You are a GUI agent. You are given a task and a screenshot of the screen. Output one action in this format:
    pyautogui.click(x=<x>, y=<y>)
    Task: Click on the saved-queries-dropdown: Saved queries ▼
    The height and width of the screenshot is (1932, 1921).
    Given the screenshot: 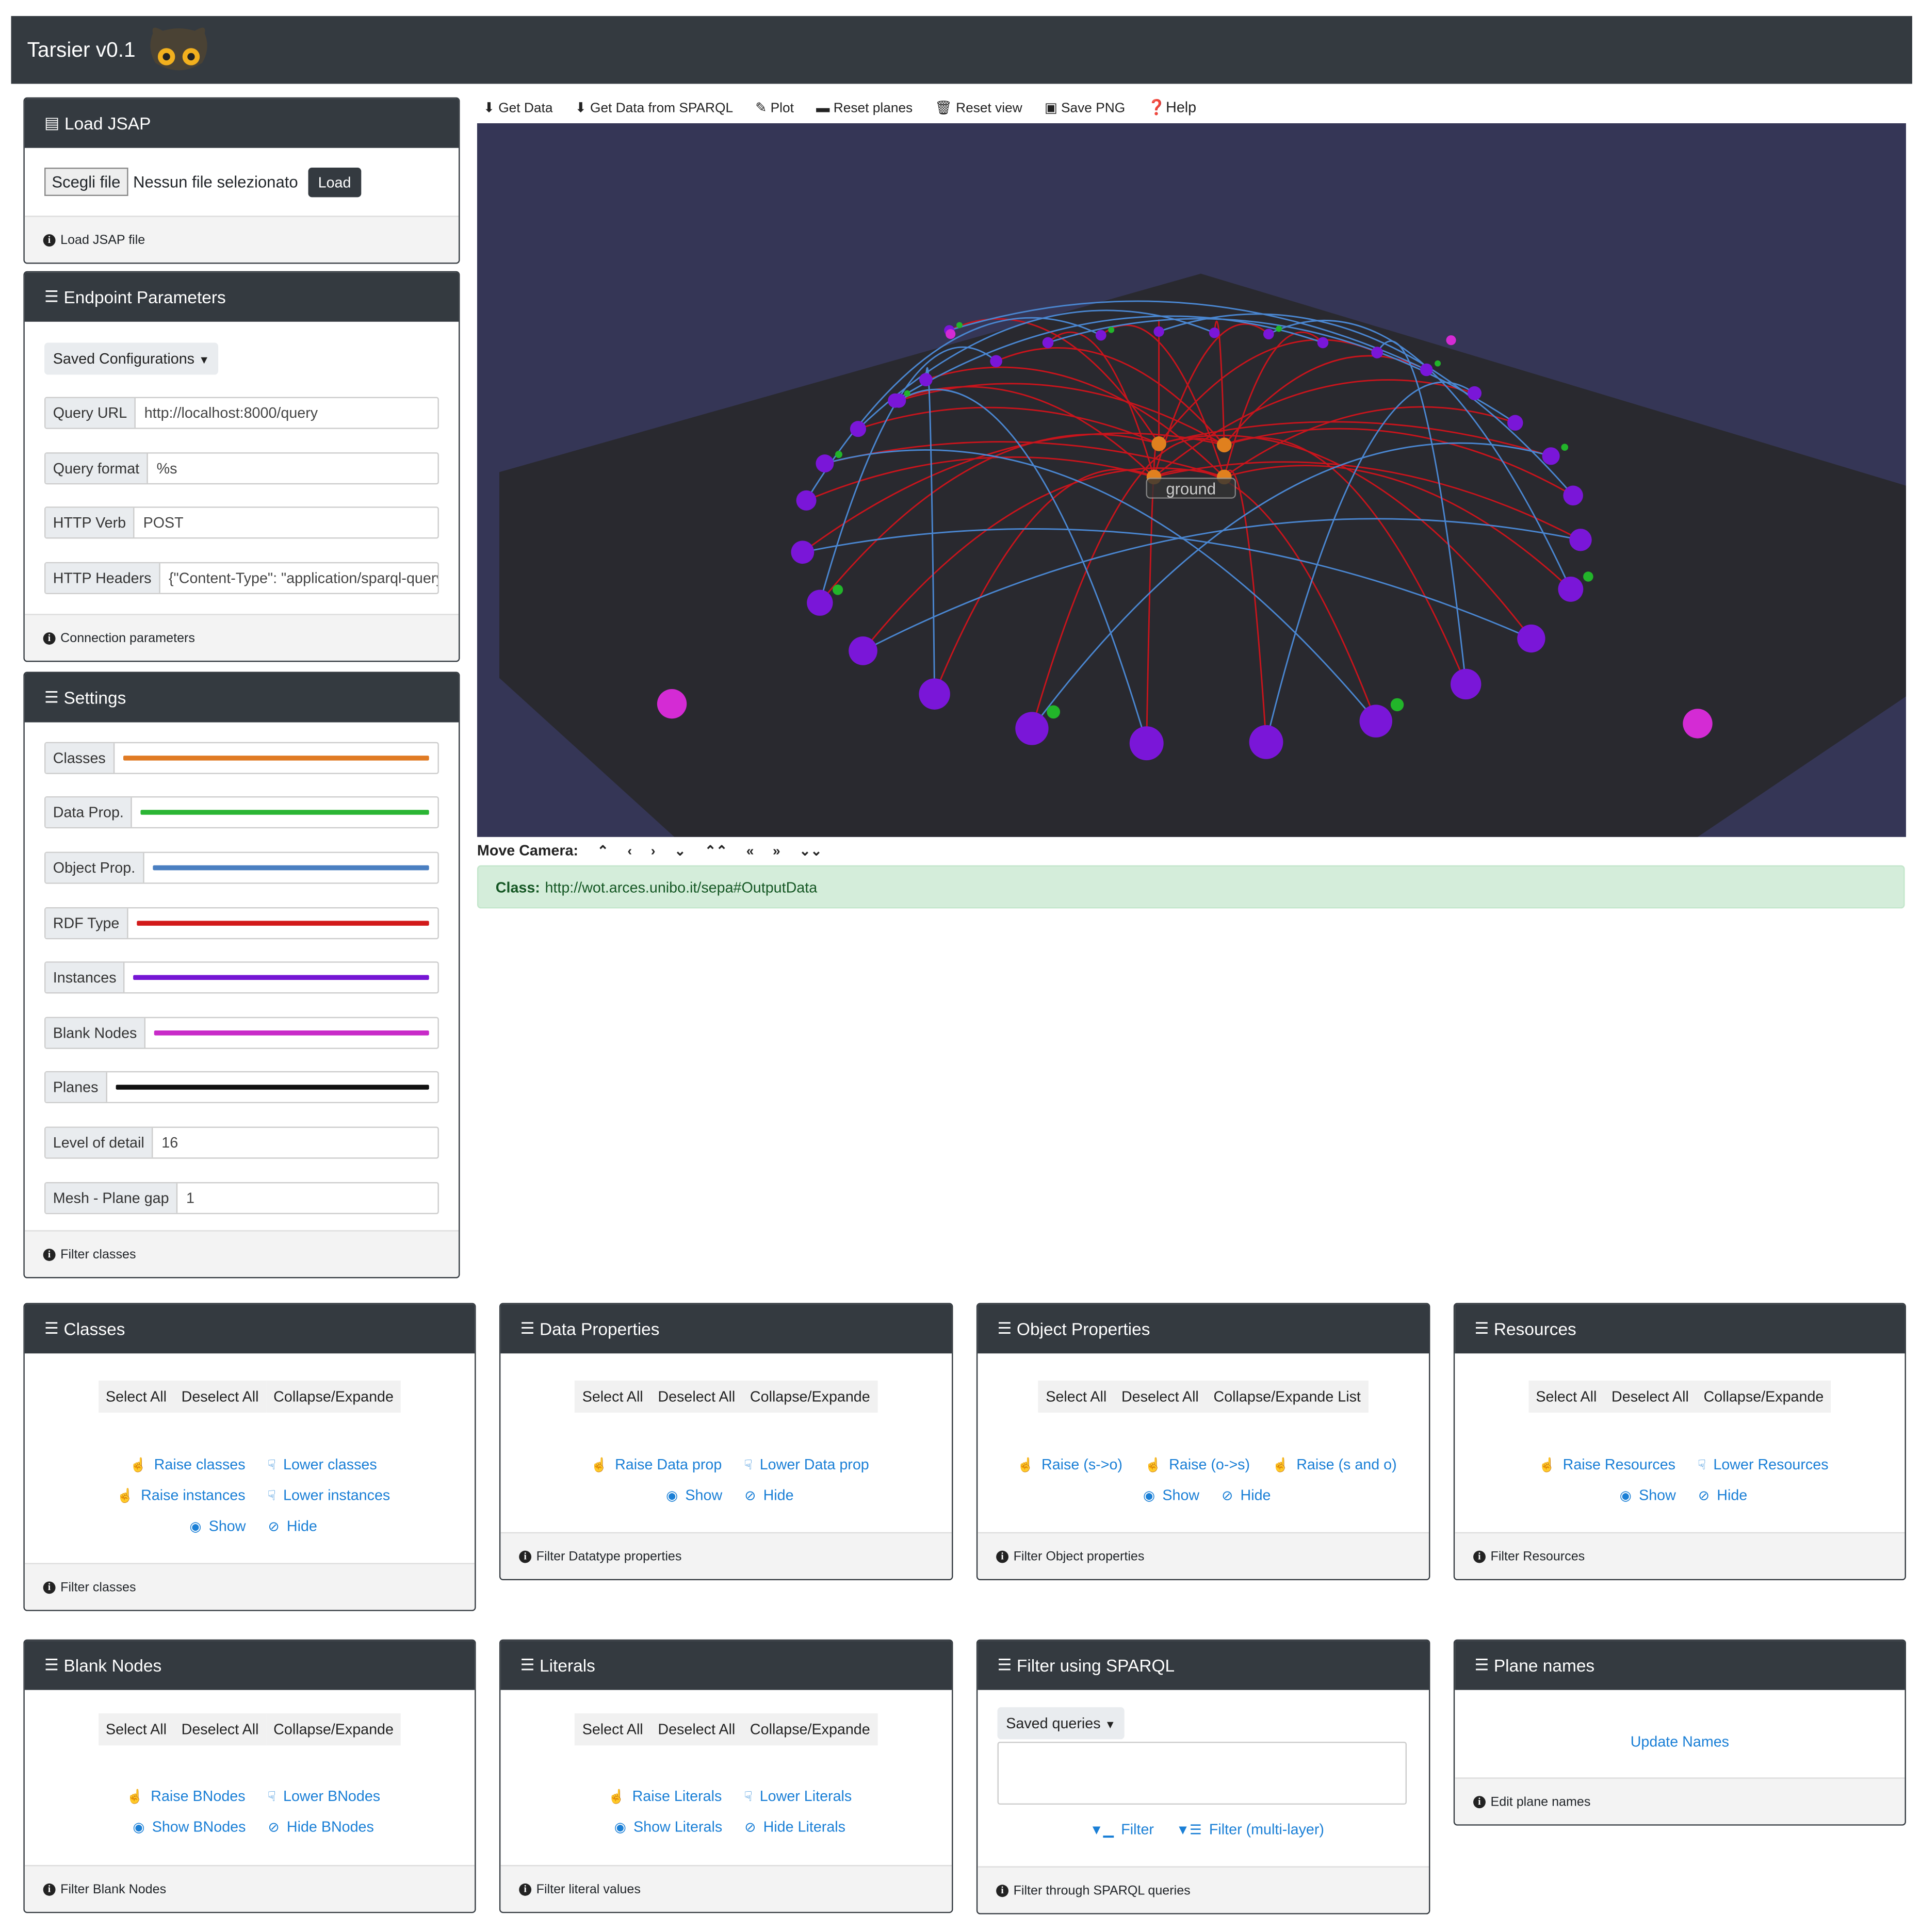 What is the action you would take?
    pyautogui.click(x=1061, y=1723)
    